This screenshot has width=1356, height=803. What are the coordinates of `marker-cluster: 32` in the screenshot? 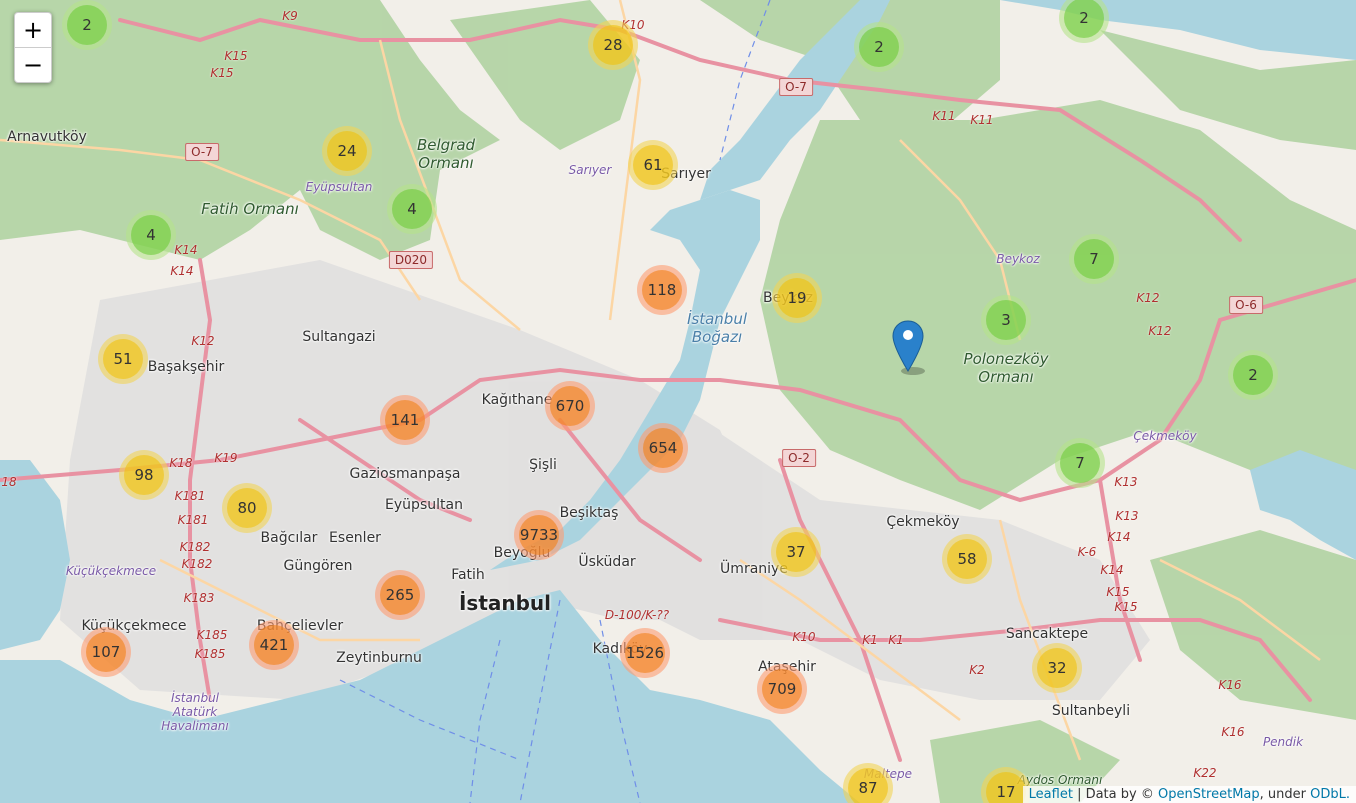 It's located at (1057, 668).